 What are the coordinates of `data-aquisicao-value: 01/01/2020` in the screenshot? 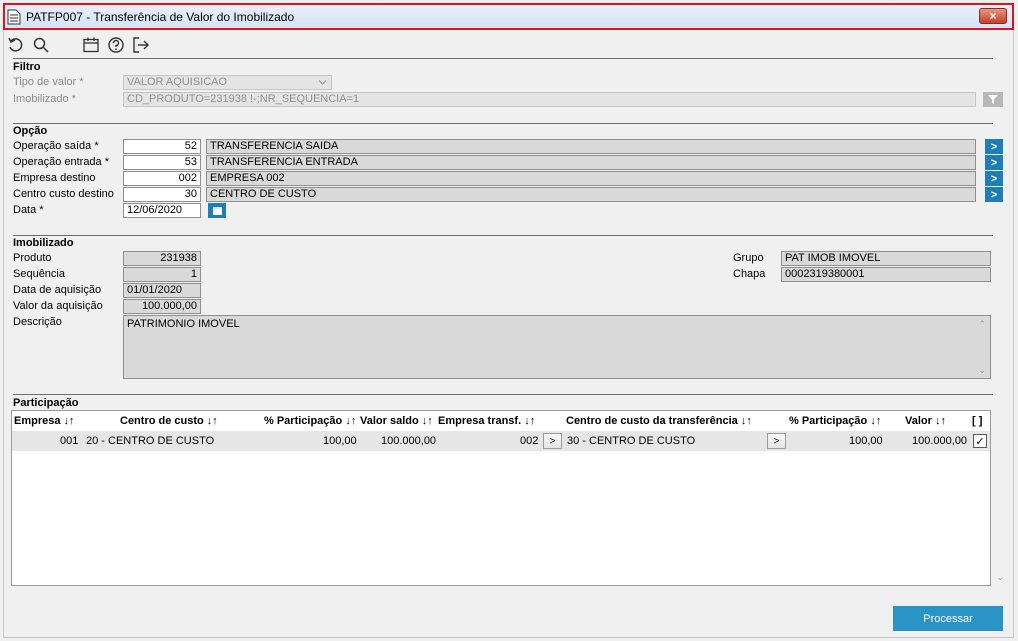 It's located at (162, 290).